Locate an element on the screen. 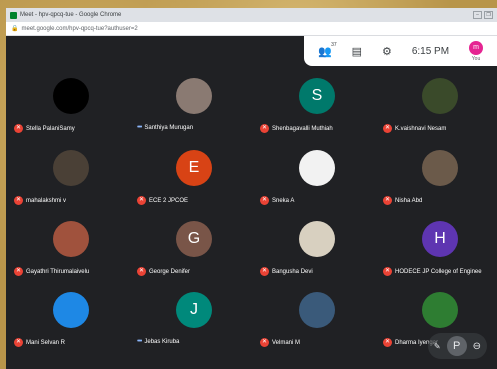  participant-tile: ✕ Mani Selvan R is located at coordinates (71, 324).